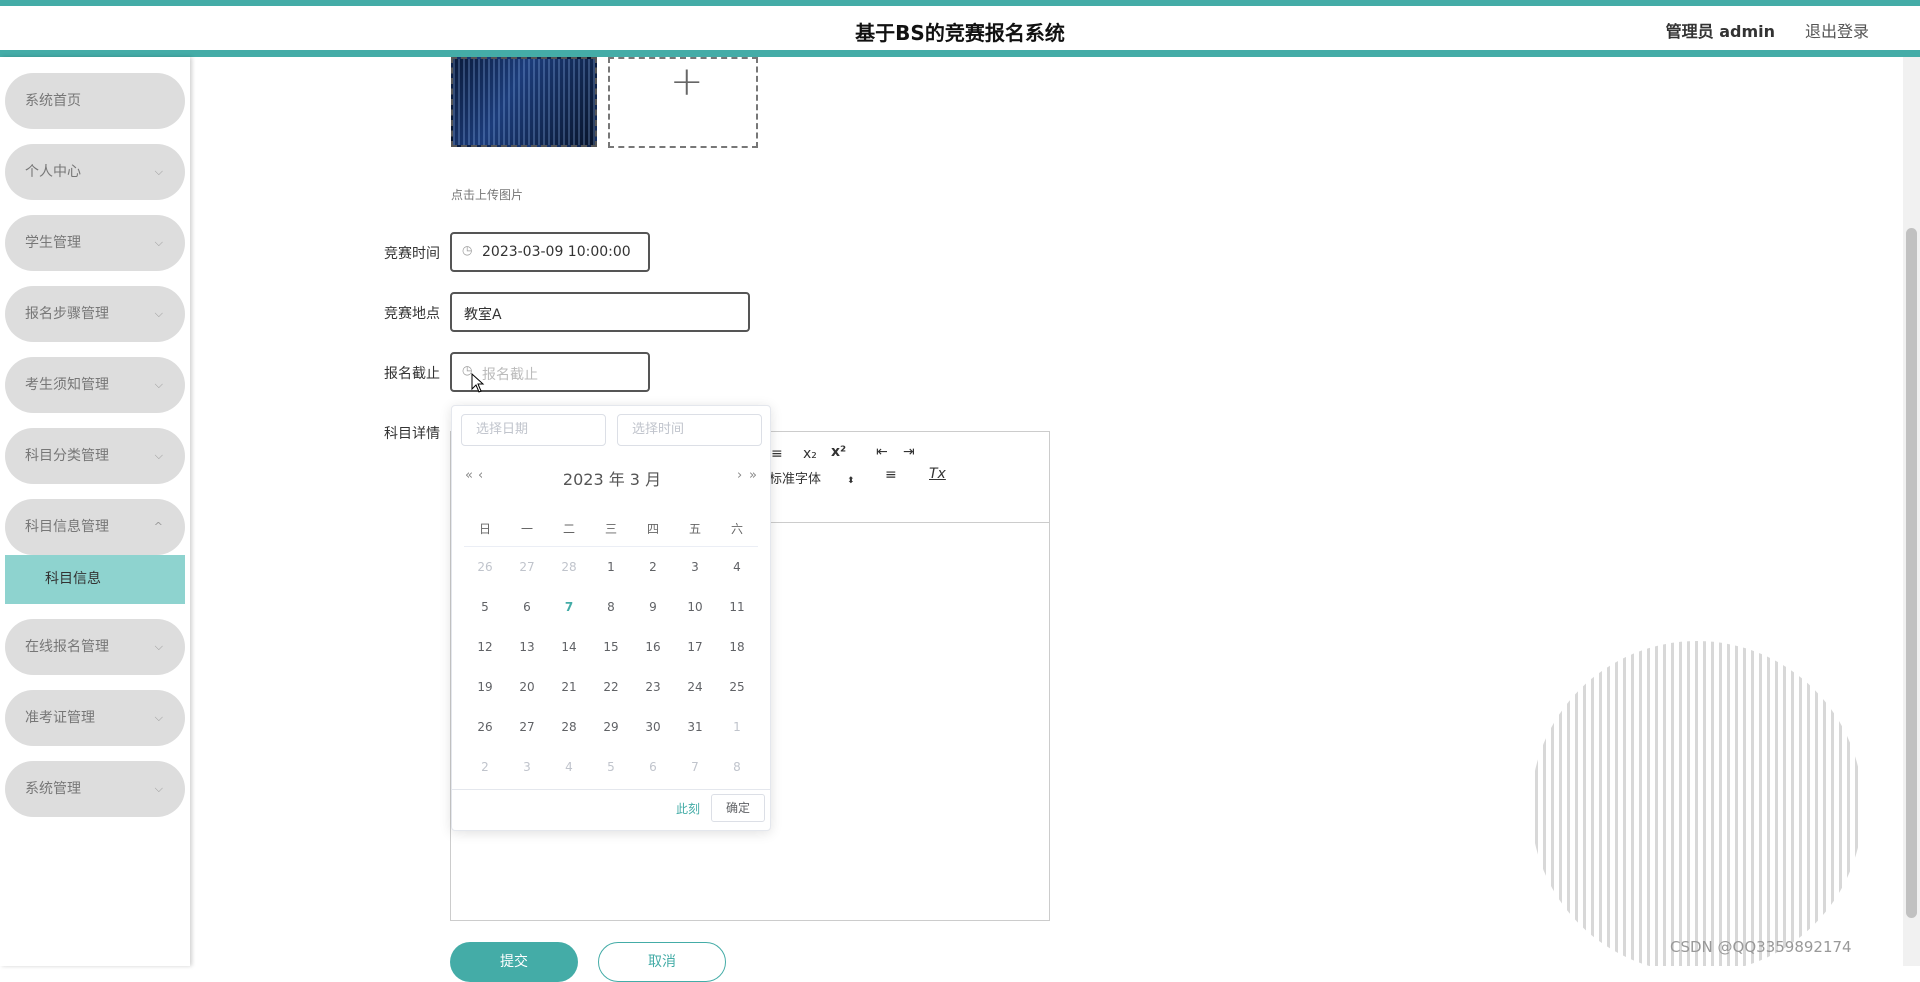 This screenshot has width=1920, height=982. What do you see at coordinates (527, 528) in the screenshot?
I see `weekday-header: 一` at bounding box center [527, 528].